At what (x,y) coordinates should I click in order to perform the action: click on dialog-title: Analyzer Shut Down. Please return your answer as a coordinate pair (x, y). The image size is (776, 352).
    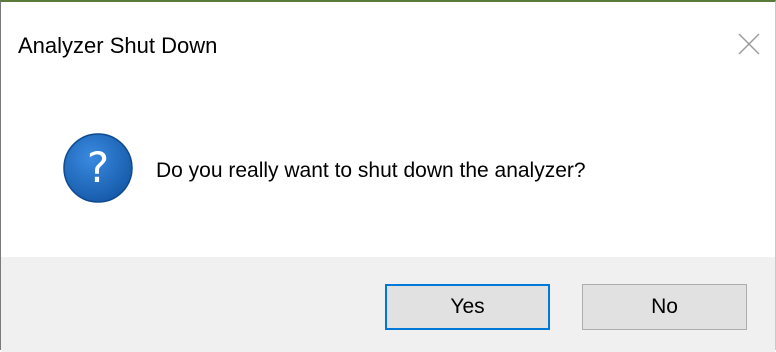
    Looking at the image, I should click on (118, 45).